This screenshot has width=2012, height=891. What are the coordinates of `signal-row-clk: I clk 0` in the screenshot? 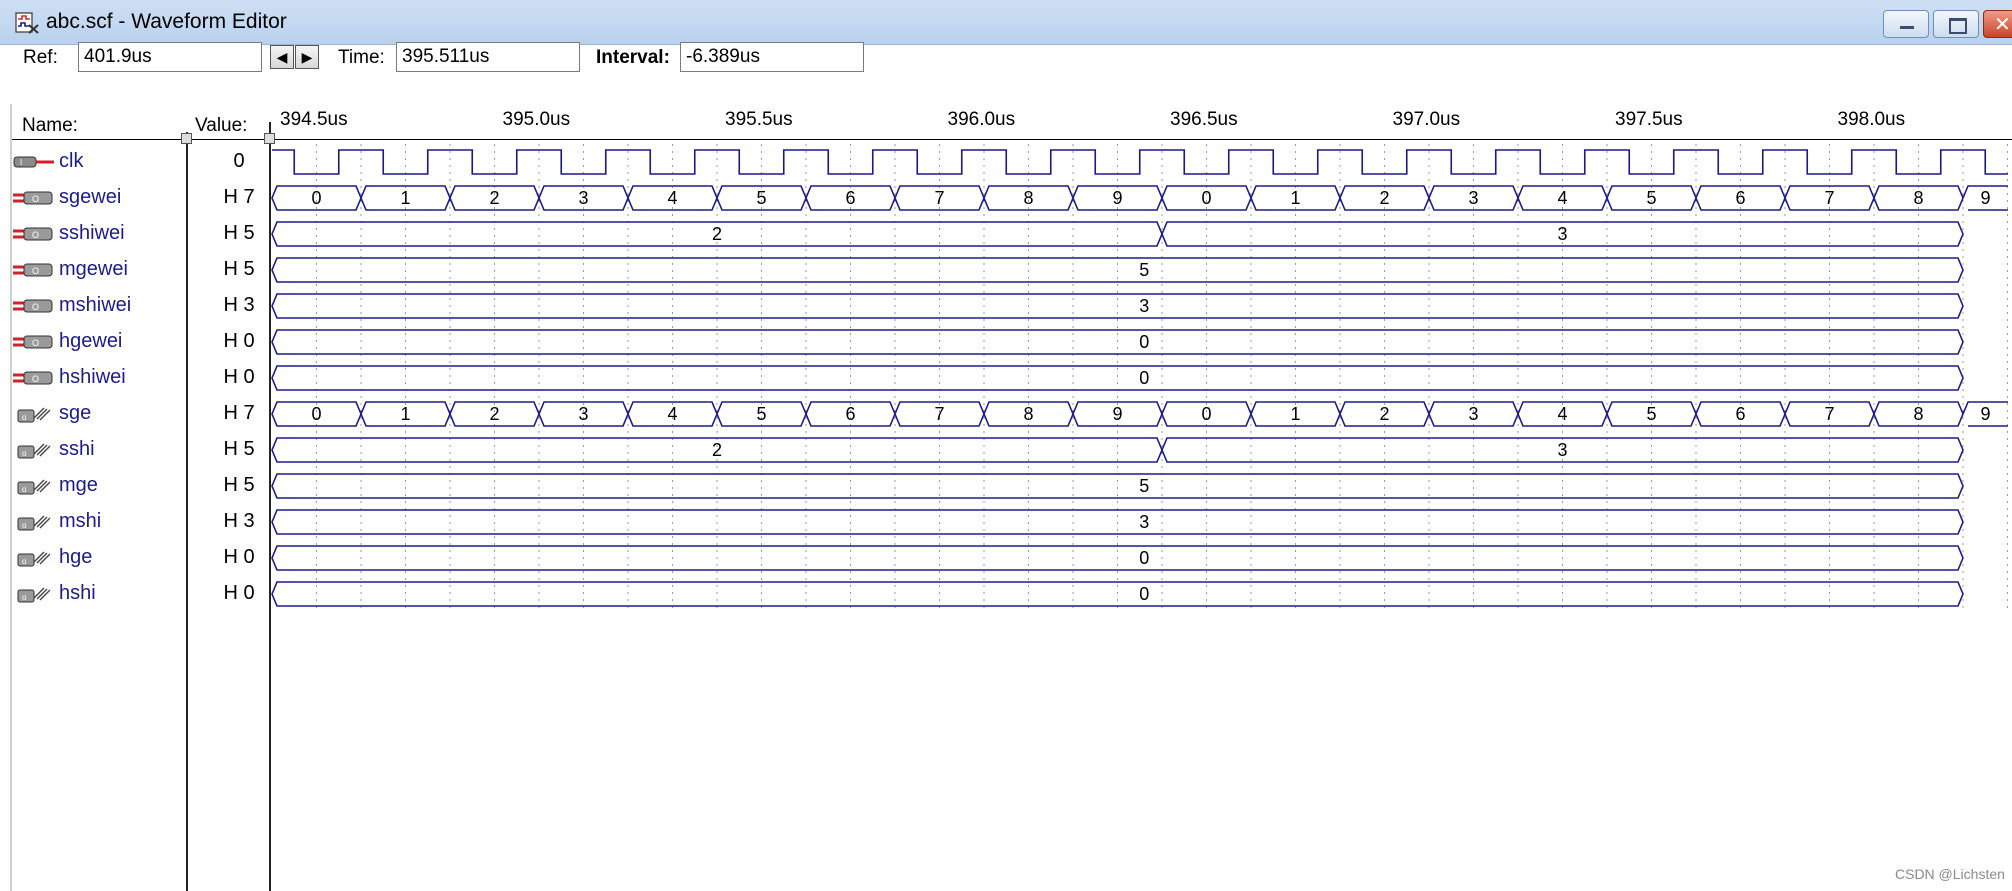 It's located at (141, 162).